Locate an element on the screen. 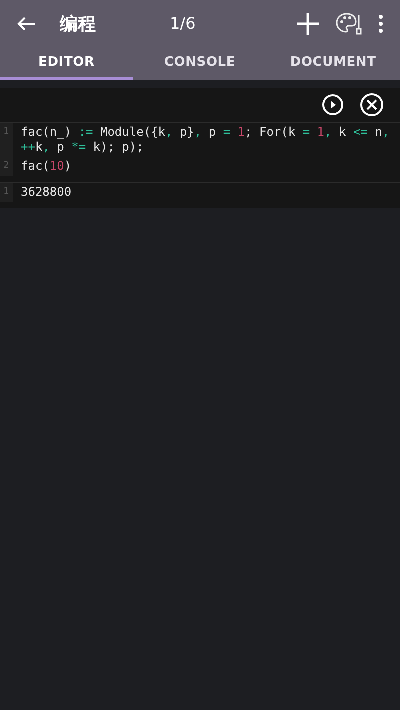 This screenshot has height=710, width=400. back-button is located at coordinates (26, 24).